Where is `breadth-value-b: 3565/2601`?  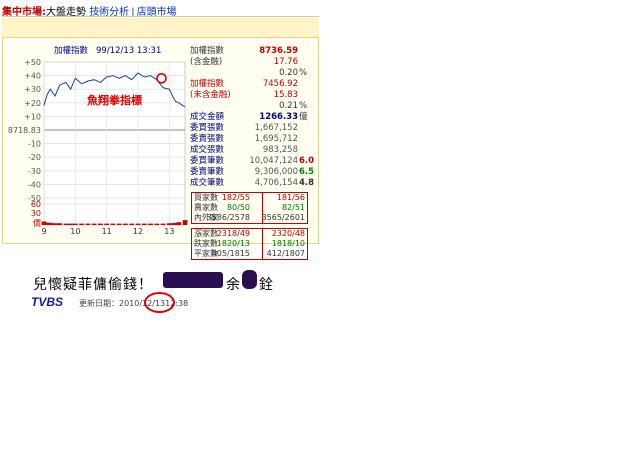
breadth-value-b: 3565/2601 is located at coordinates (283, 217).